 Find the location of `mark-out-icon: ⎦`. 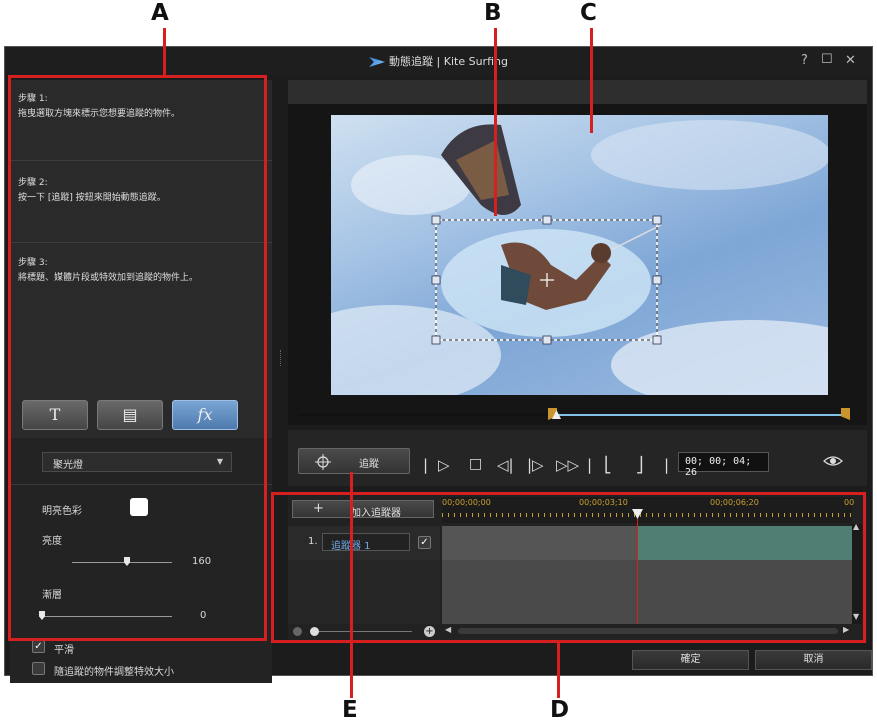

mark-out-icon: ⎦ is located at coordinates (640, 465).